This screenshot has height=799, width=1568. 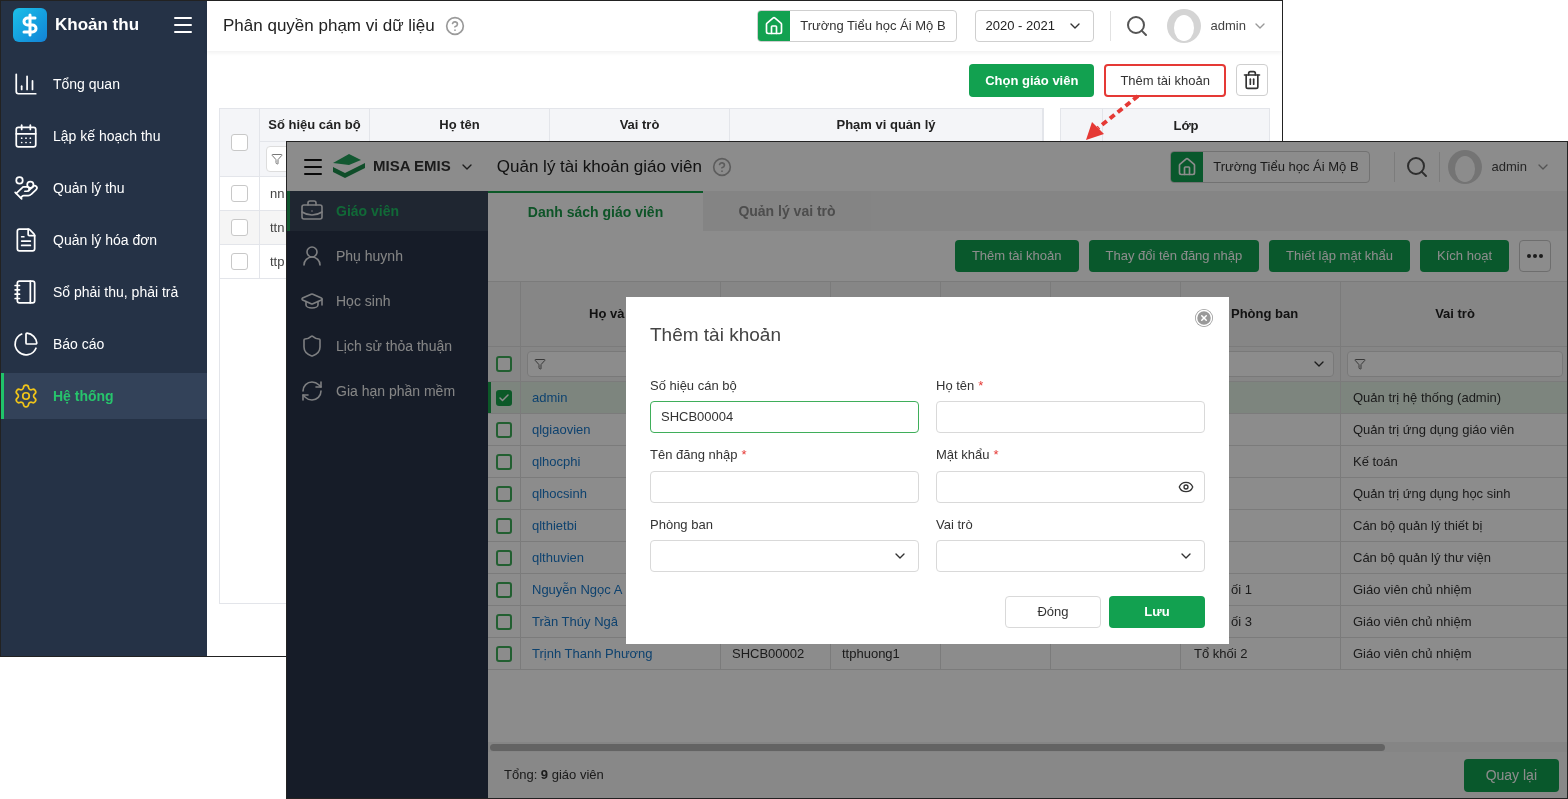 What do you see at coordinates (104, 292) in the screenshot?
I see `sidebar-item: Sổ phải thu, phải trả` at bounding box center [104, 292].